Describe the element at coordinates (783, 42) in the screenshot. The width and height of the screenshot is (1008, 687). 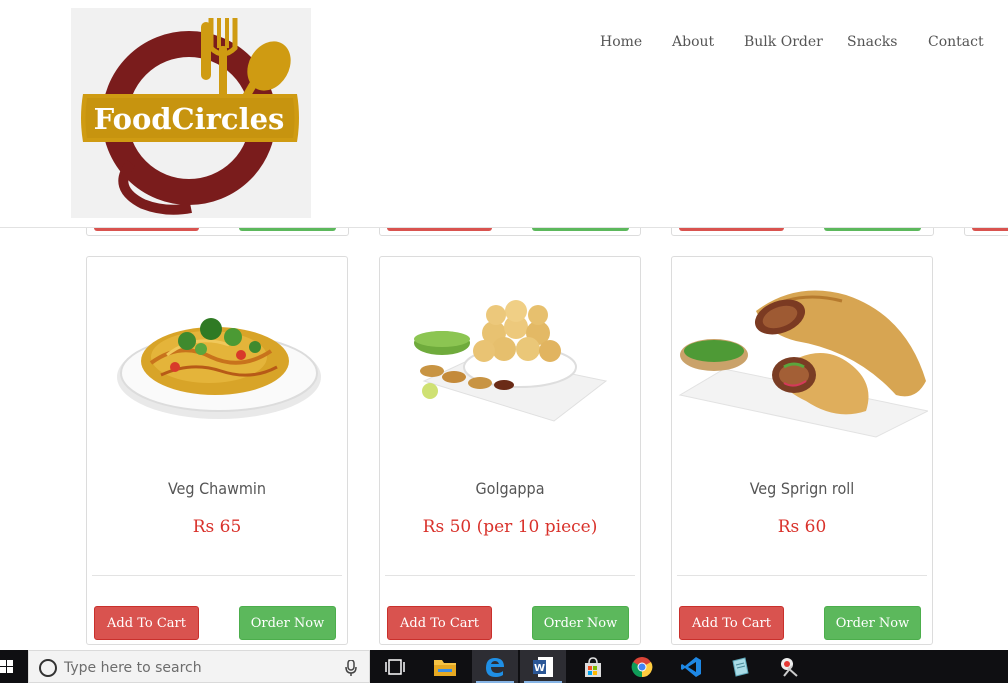
I see `nav-bulk-order: Bulk Order` at that location.